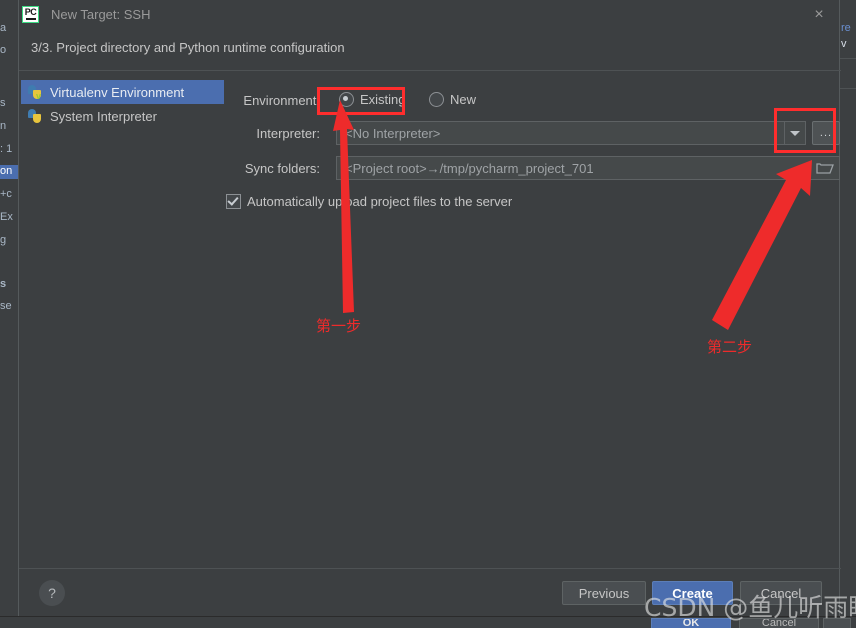 This screenshot has width=856, height=628. Describe the element at coordinates (3, 28) in the screenshot. I see `bg-left-fragment: a` at that location.